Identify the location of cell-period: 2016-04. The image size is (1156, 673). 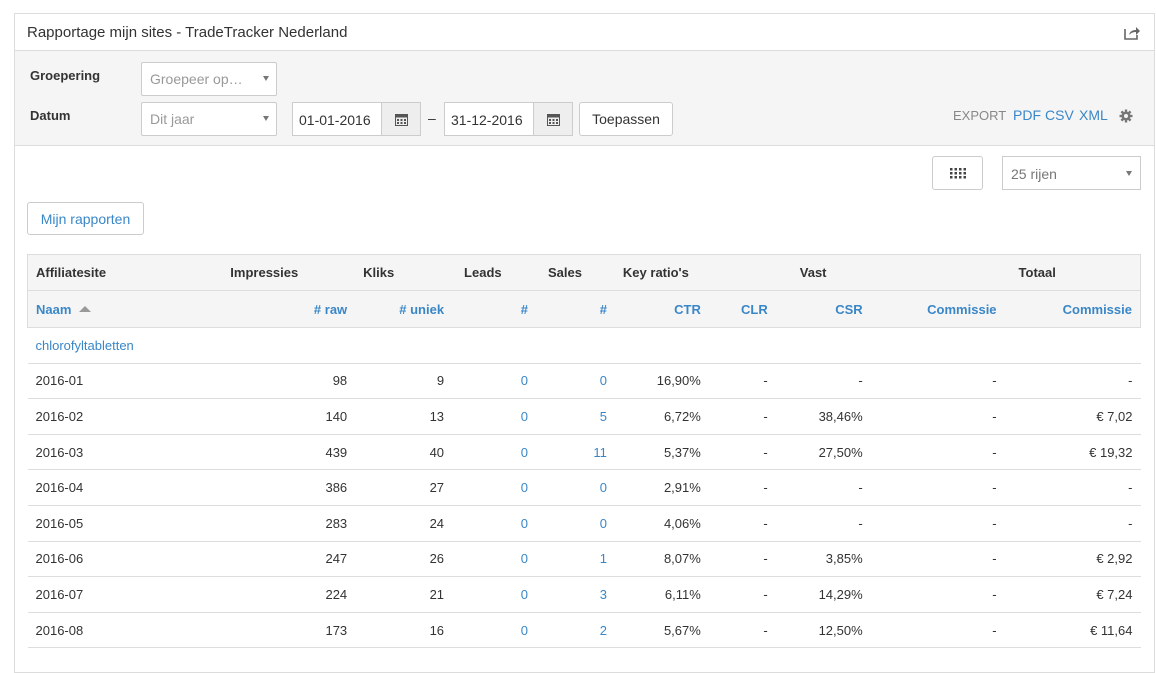
(112, 487).